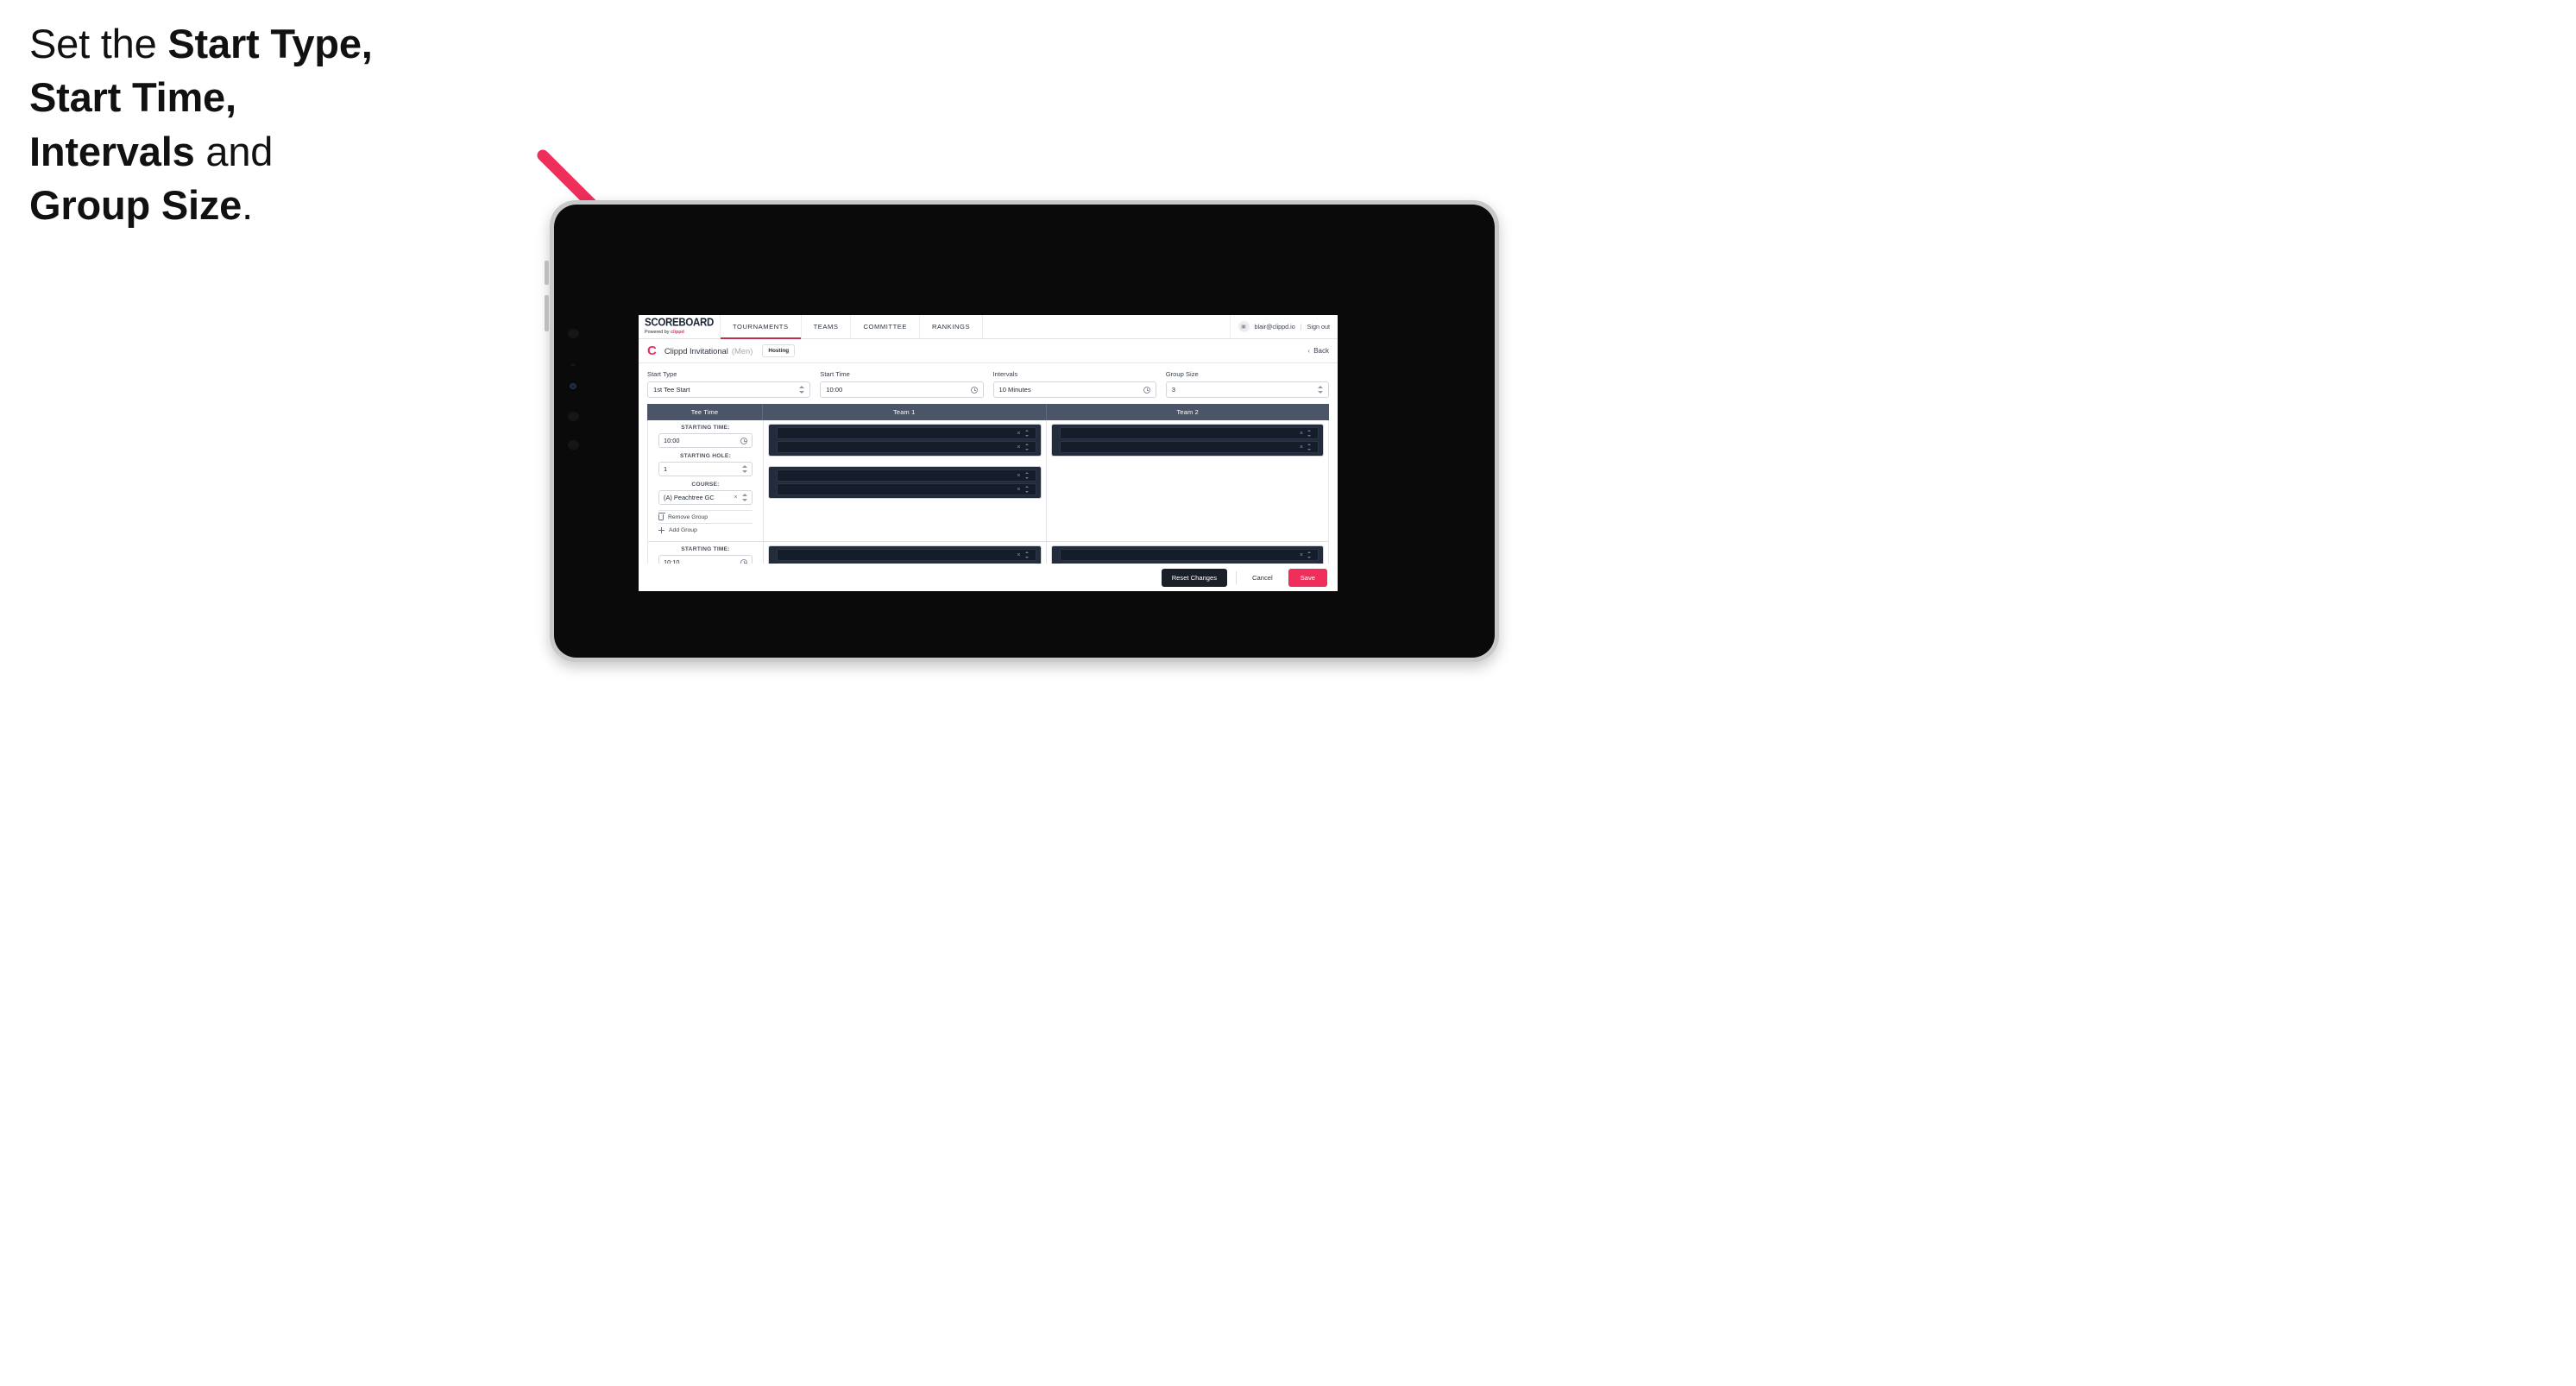 Image resolution: width=2576 pixels, height=1386 pixels. I want to click on field-start-type: Start Type 1st Tee Start, so click(729, 384).